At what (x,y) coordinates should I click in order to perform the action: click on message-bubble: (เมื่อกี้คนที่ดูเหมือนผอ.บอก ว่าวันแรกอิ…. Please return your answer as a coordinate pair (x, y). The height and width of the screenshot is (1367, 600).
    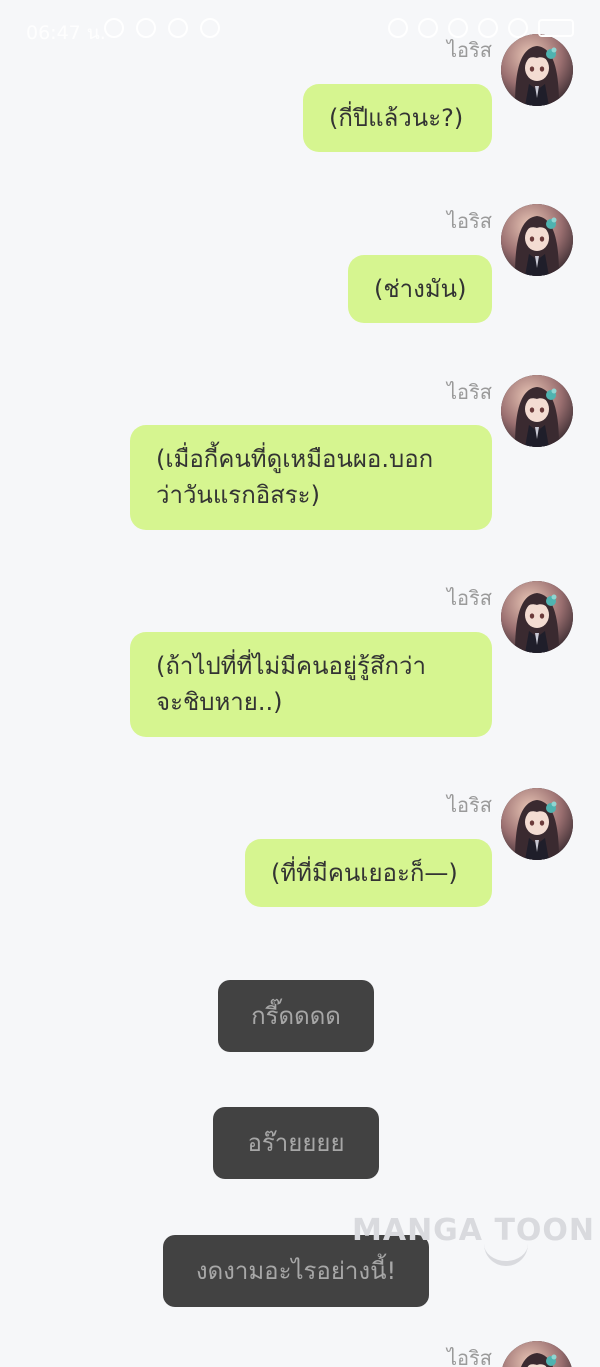
    Looking at the image, I should click on (311, 477).